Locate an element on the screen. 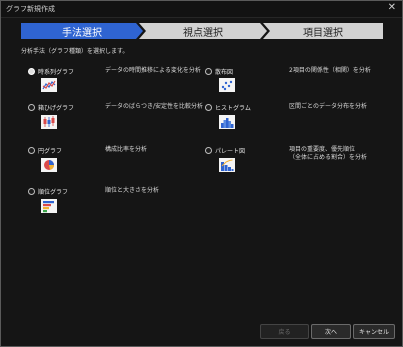  step-method-select: 手法選択 is located at coordinates (82, 31).